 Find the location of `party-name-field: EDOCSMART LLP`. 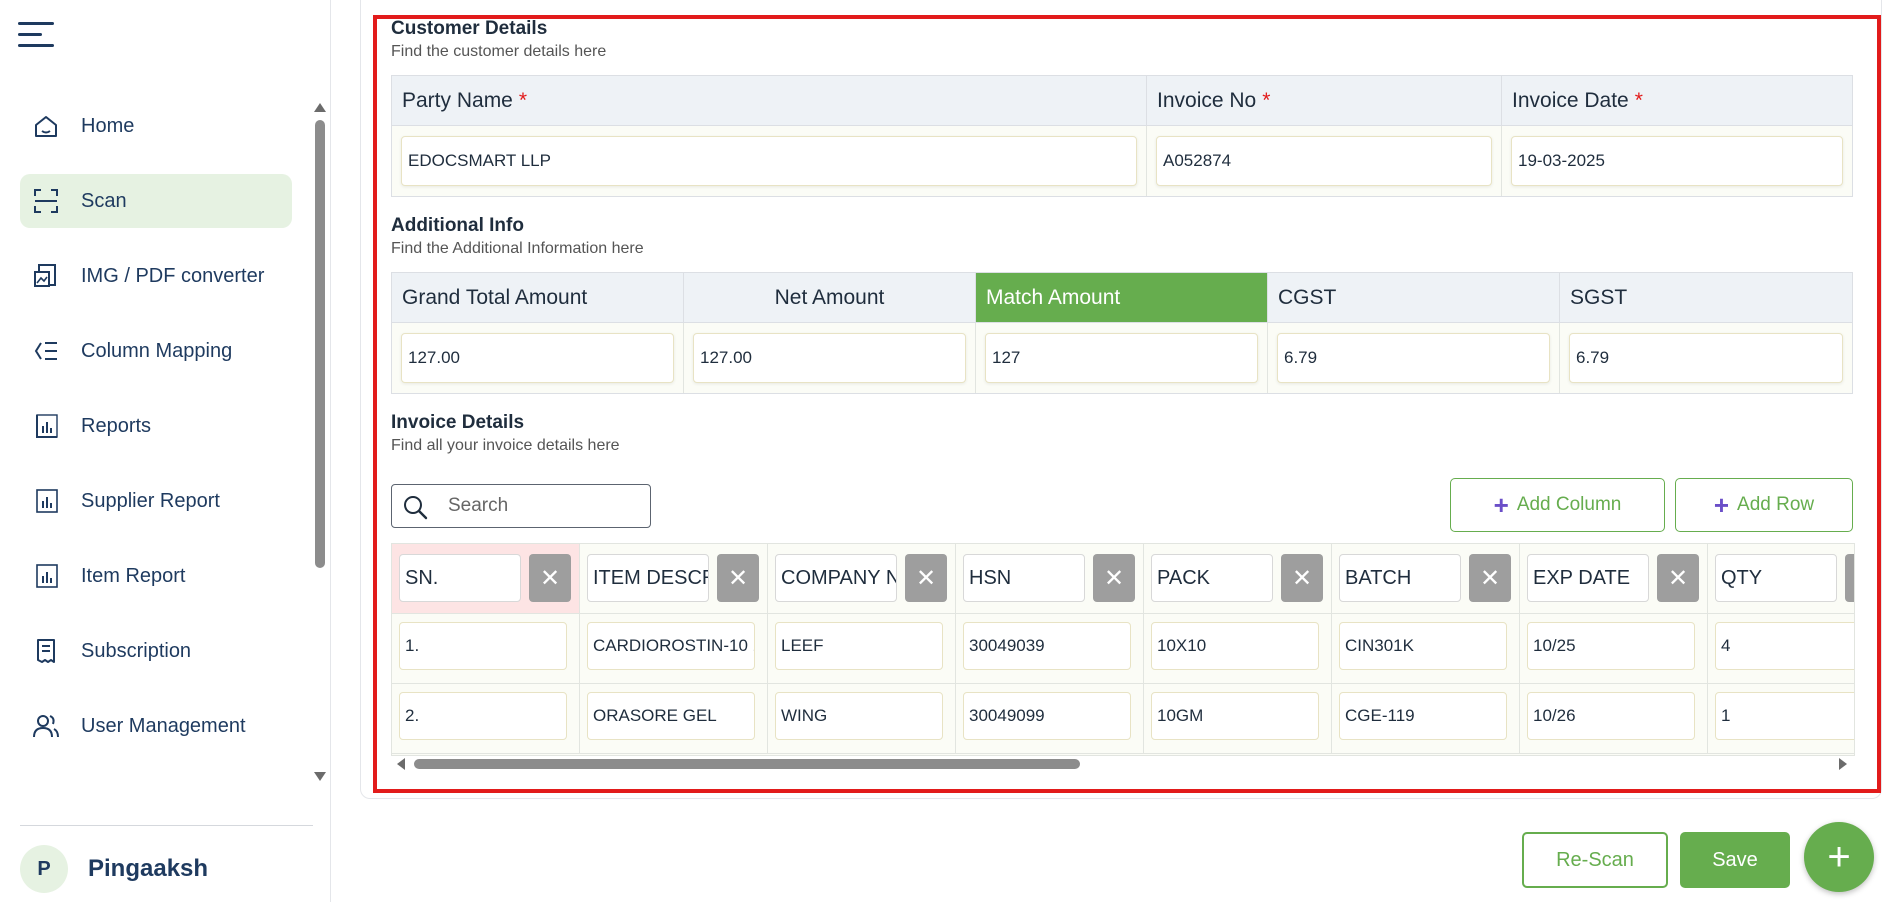

party-name-field: EDOCSMART LLP is located at coordinates (769, 161).